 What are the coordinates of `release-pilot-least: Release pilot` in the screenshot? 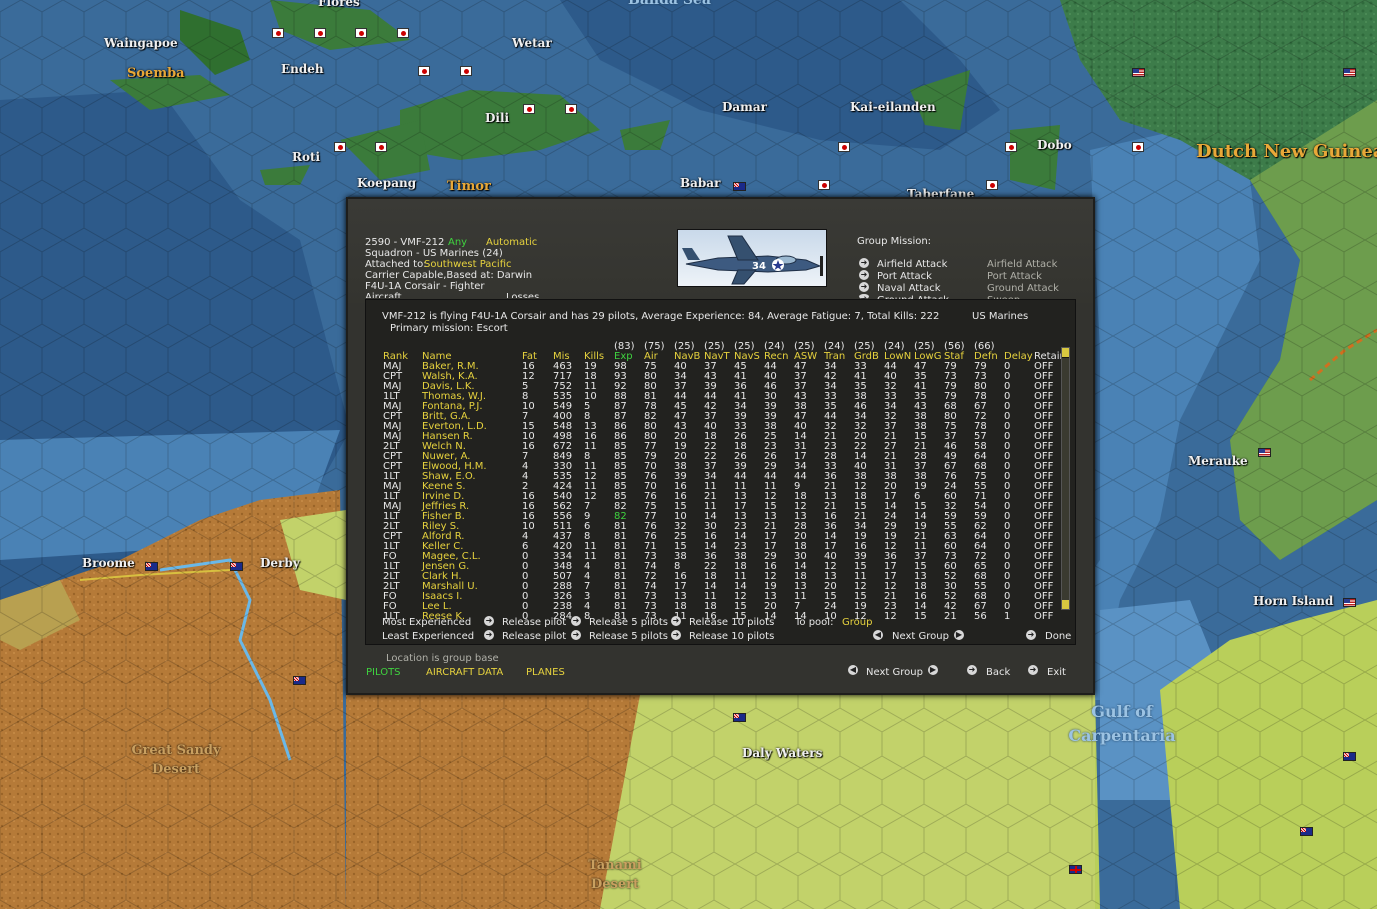 It's located at (534, 636).